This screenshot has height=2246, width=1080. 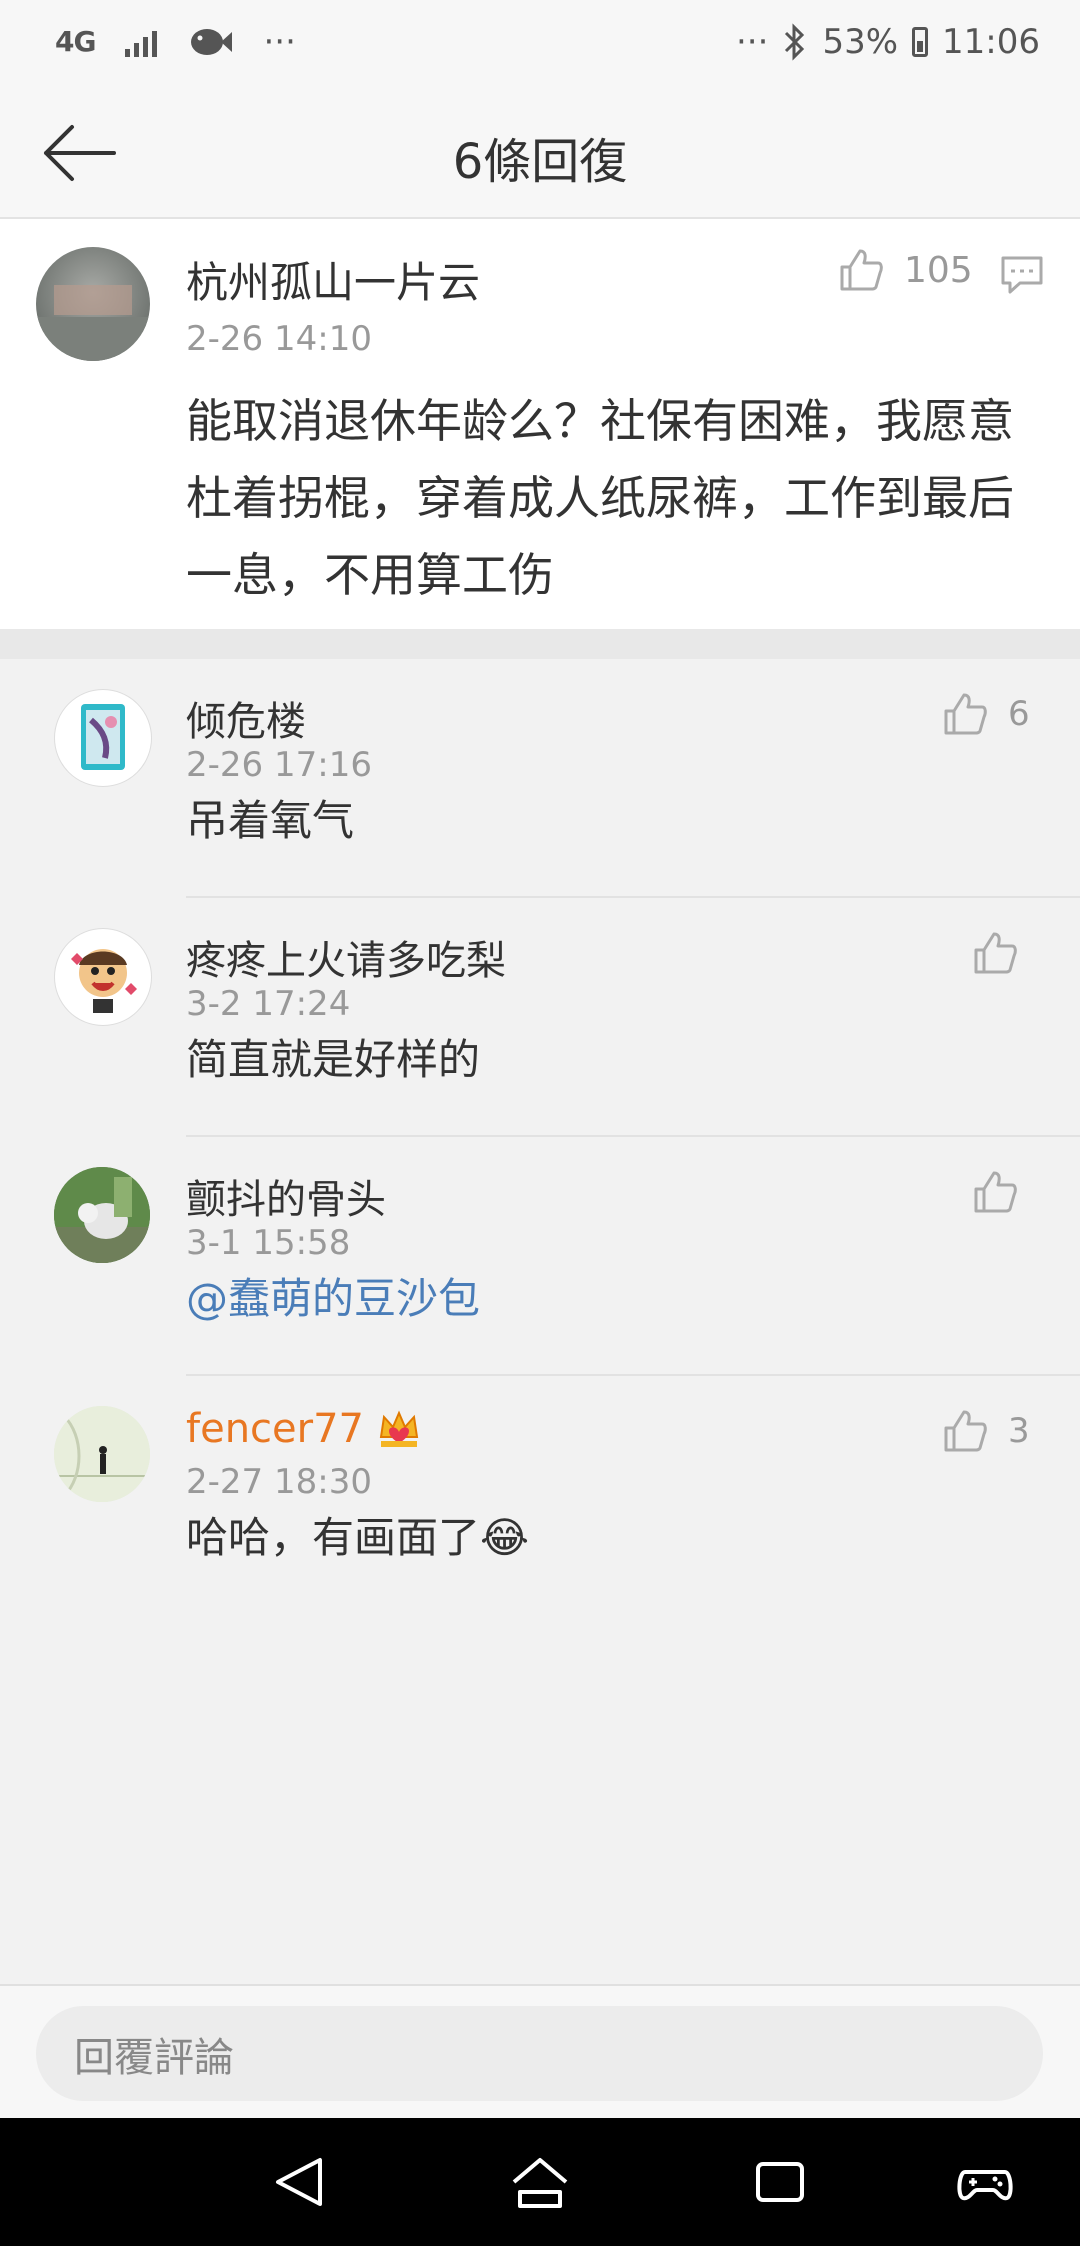 I want to click on like-count: 105, so click(x=938, y=270).